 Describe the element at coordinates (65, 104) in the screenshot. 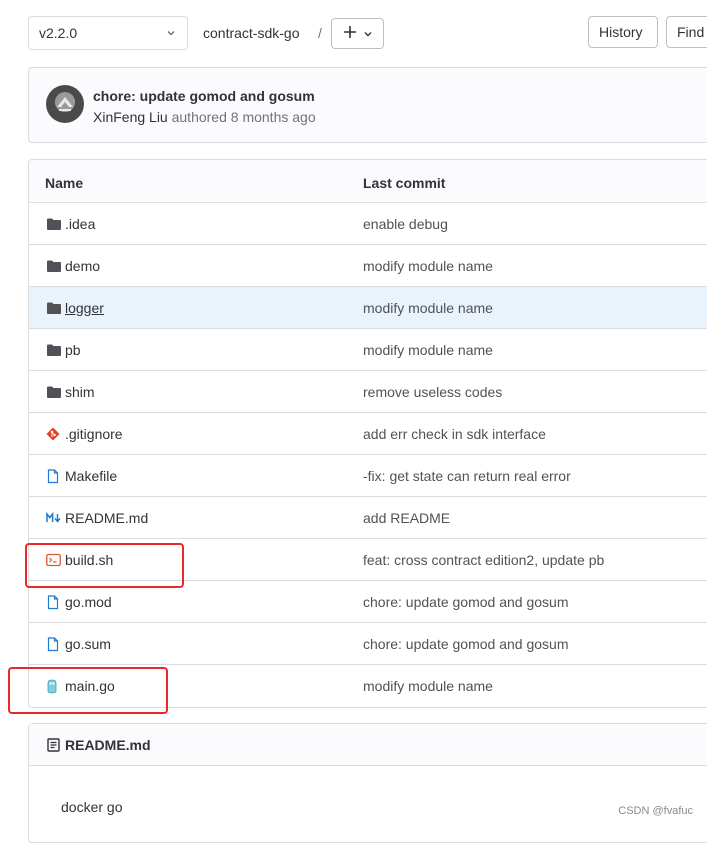

I see `avatar` at that location.